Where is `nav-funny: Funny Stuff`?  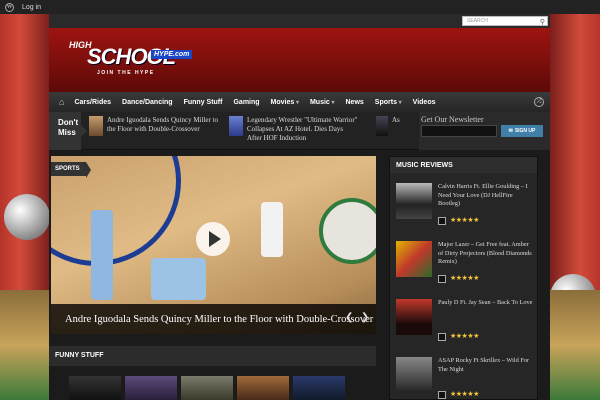 nav-funny: Funny Stuff is located at coordinates (203, 102).